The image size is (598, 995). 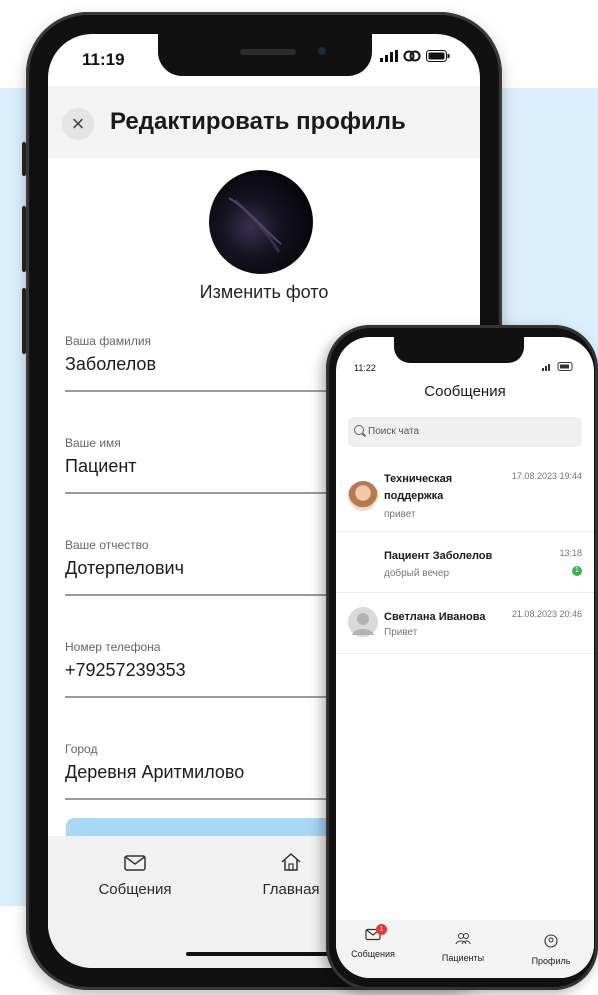 I want to click on status-time: 11:22, so click(x=365, y=368).